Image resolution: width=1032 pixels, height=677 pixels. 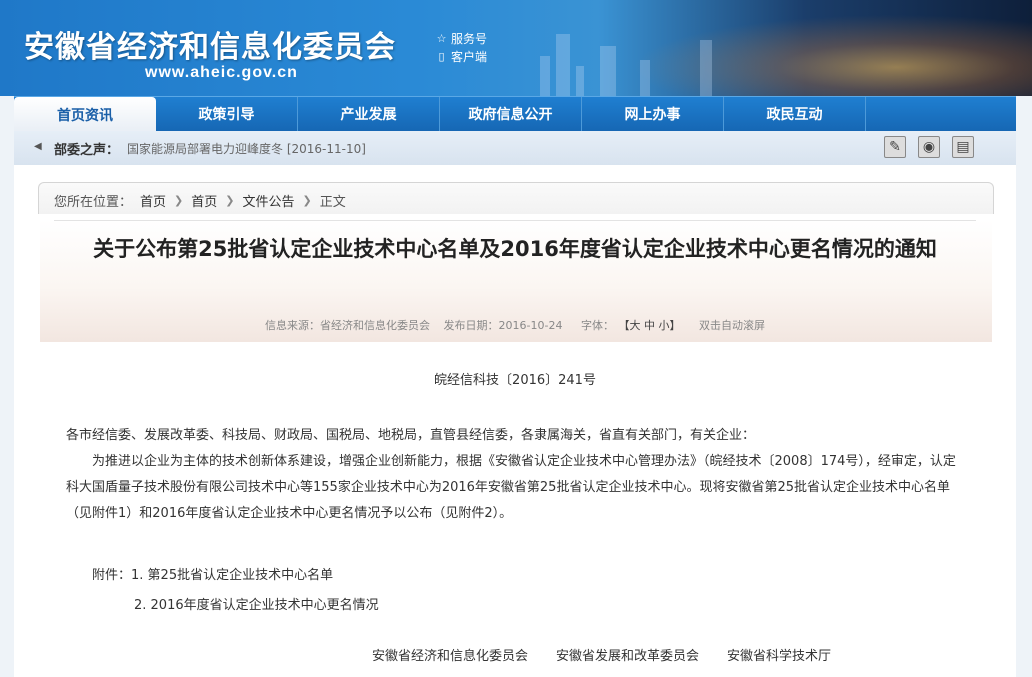 What do you see at coordinates (503, 325) in the screenshot?
I see `article-date: 发布日期：2016-10-24` at bounding box center [503, 325].